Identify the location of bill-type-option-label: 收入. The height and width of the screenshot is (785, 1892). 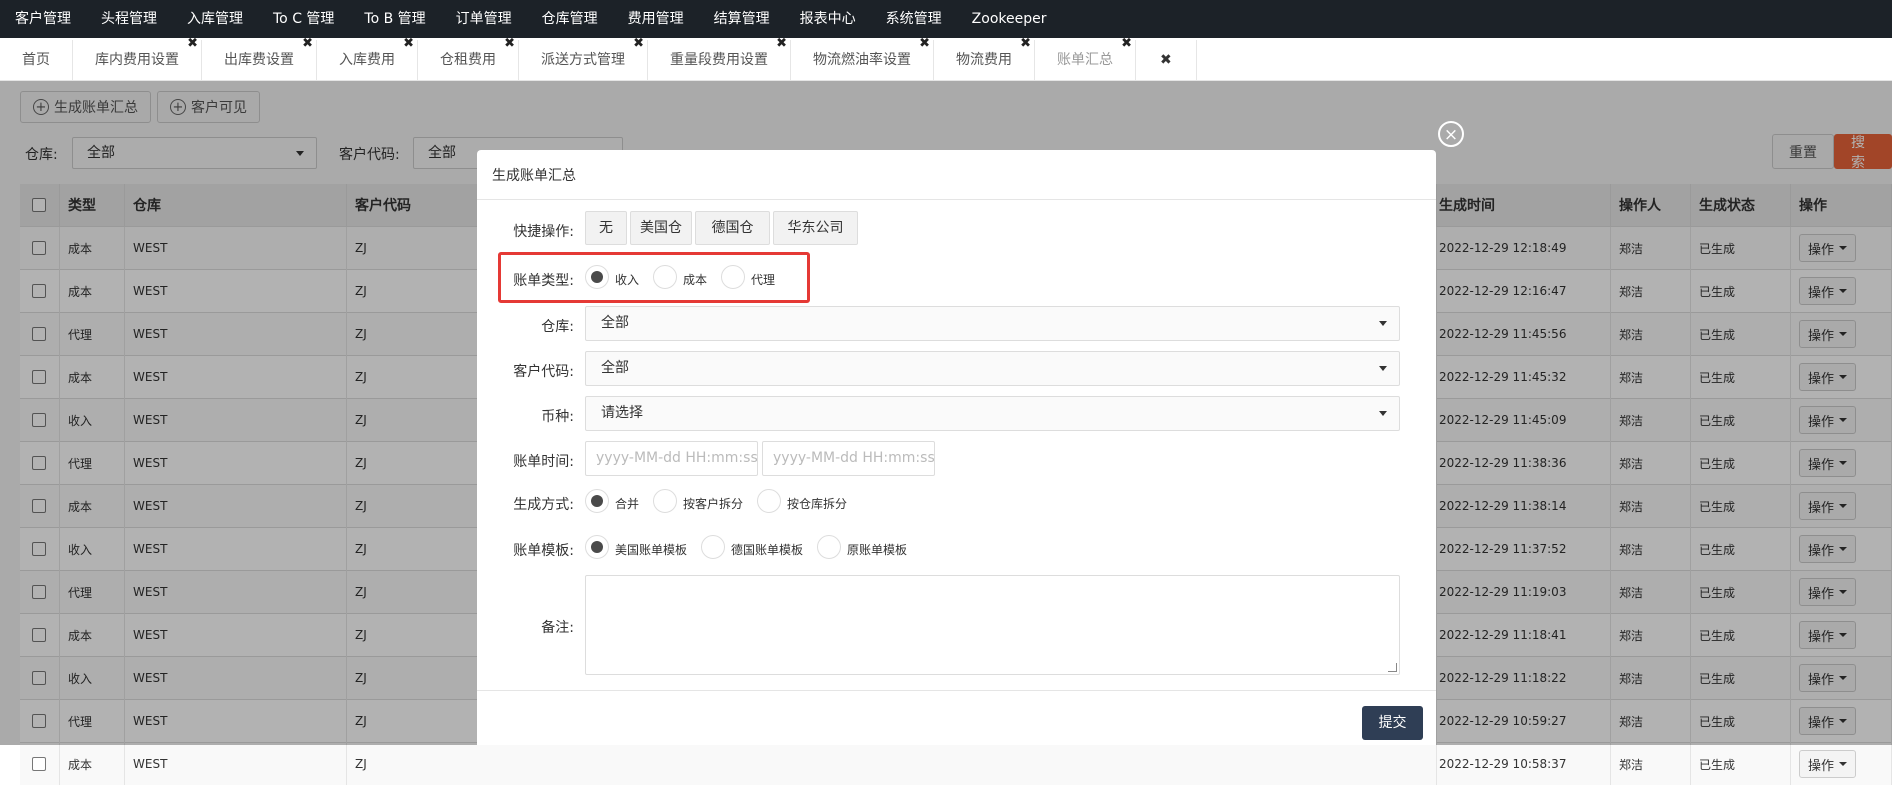
(627, 279).